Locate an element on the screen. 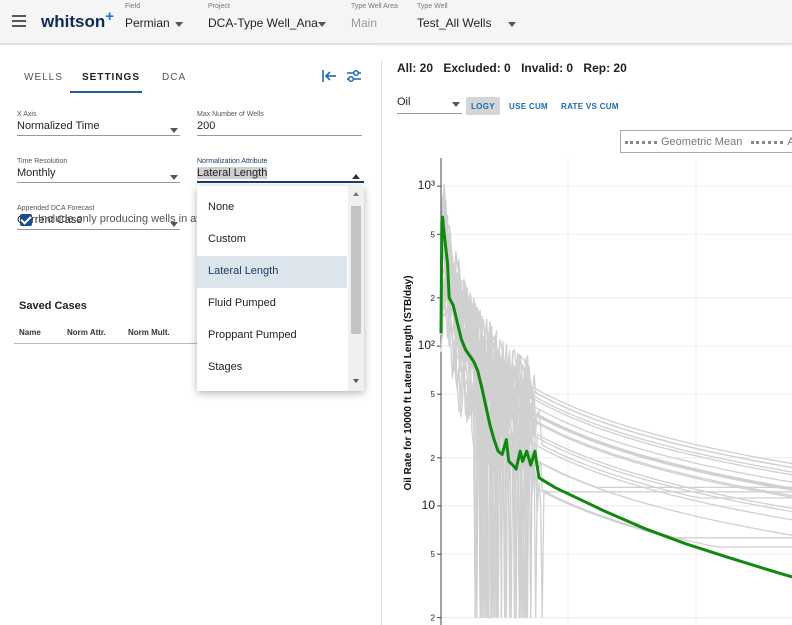 Image resolution: width=792 pixels, height=625 pixels. collapse-panel-icon is located at coordinates (330, 76).